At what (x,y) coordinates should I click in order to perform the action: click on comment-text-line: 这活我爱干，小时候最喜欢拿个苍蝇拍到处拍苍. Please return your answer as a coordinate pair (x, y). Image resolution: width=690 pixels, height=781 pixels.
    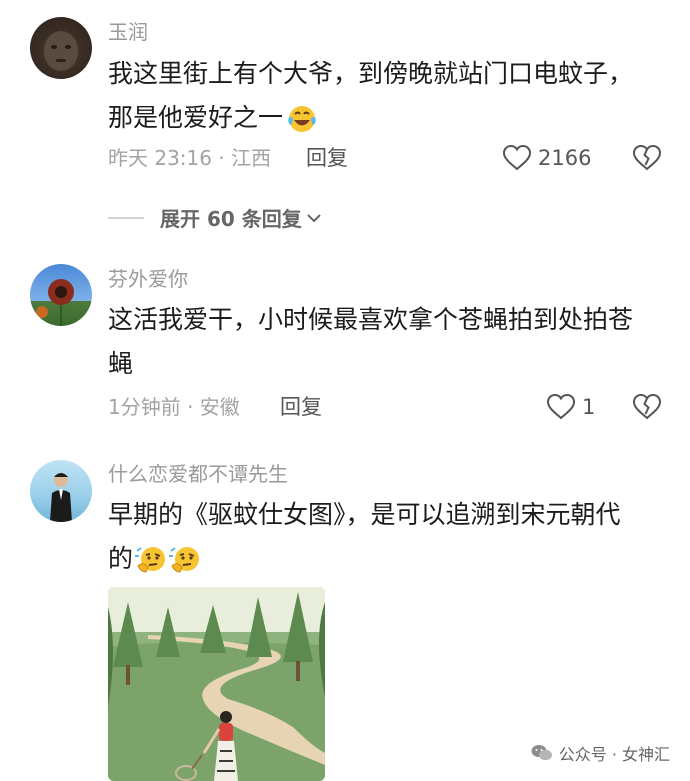
    Looking at the image, I should click on (371, 319).